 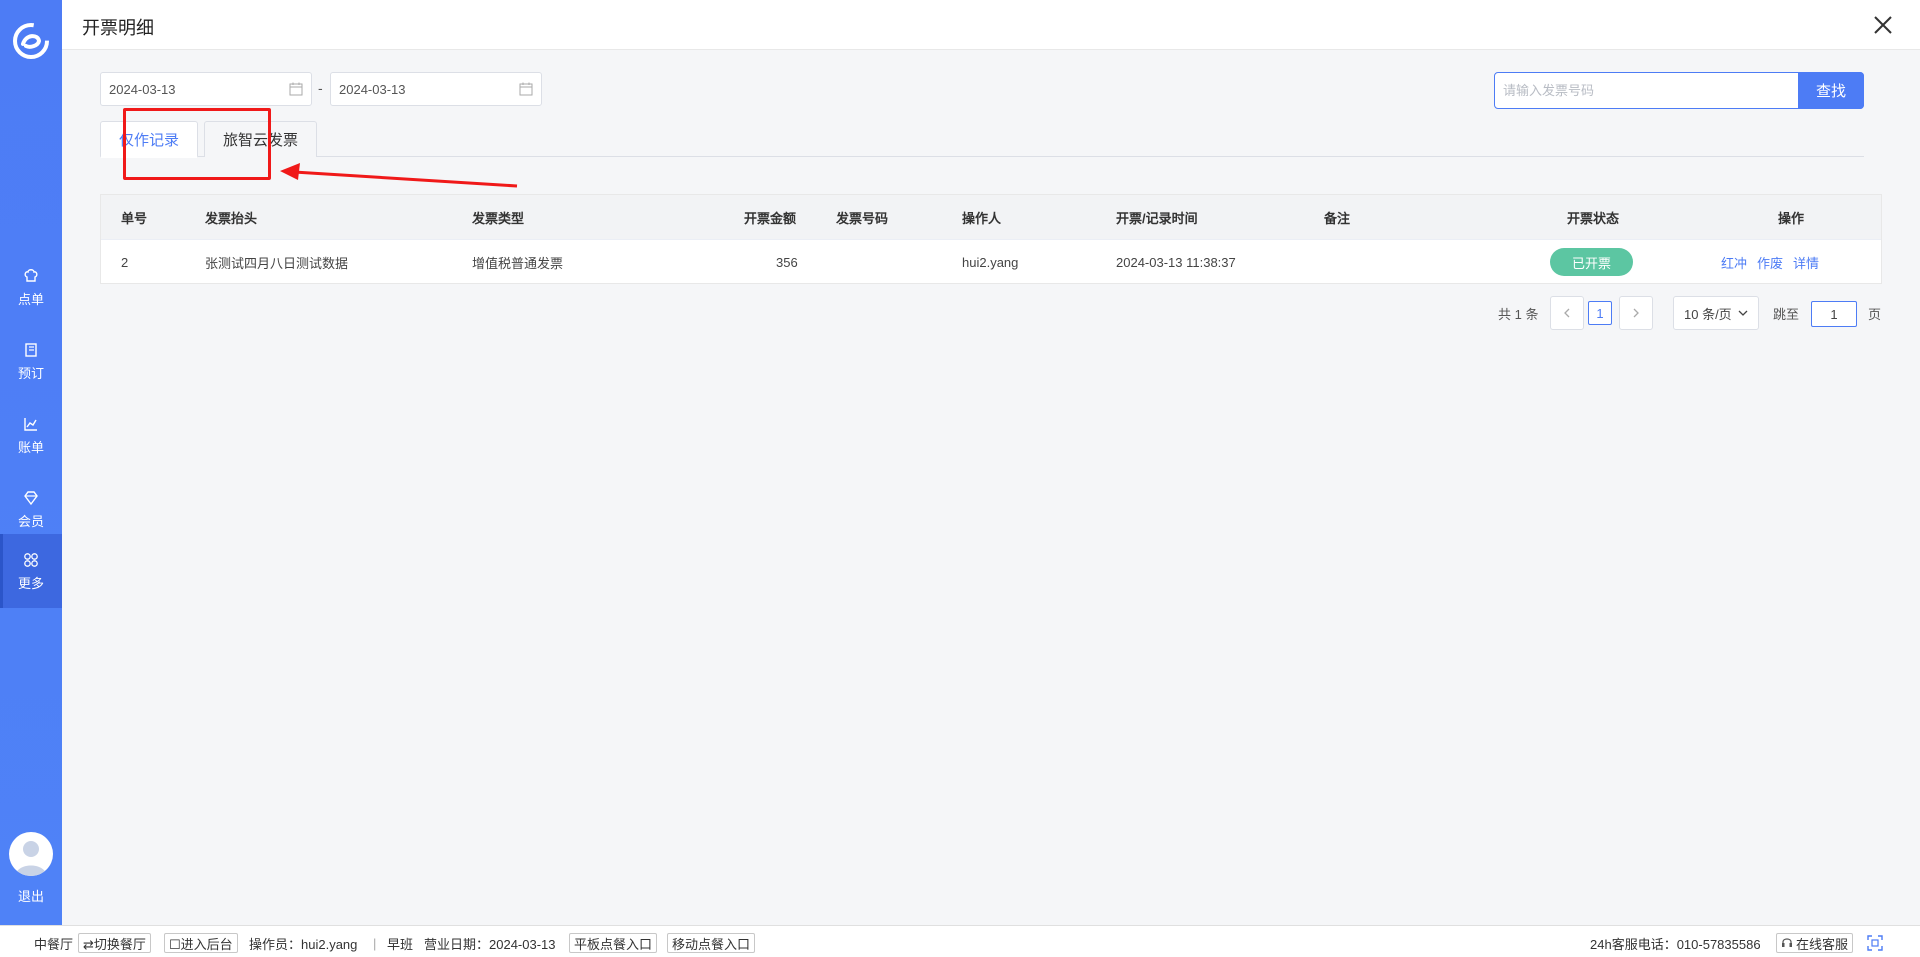 I want to click on cell-time: 2024-03-13 11:38:37, so click(x=1176, y=262).